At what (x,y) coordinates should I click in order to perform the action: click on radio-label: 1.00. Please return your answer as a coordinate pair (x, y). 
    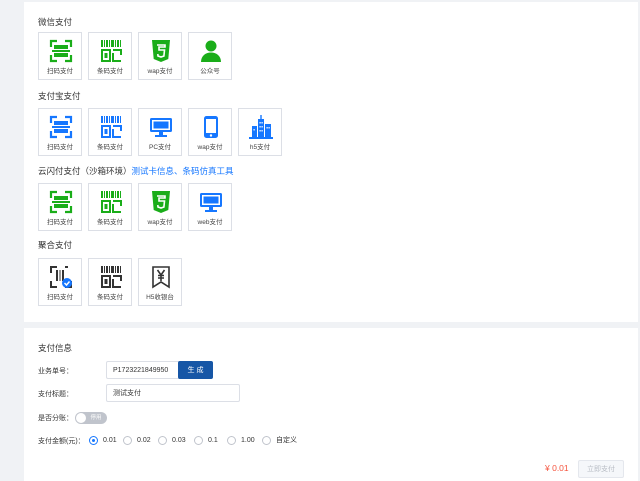
    Looking at the image, I should click on (248, 440).